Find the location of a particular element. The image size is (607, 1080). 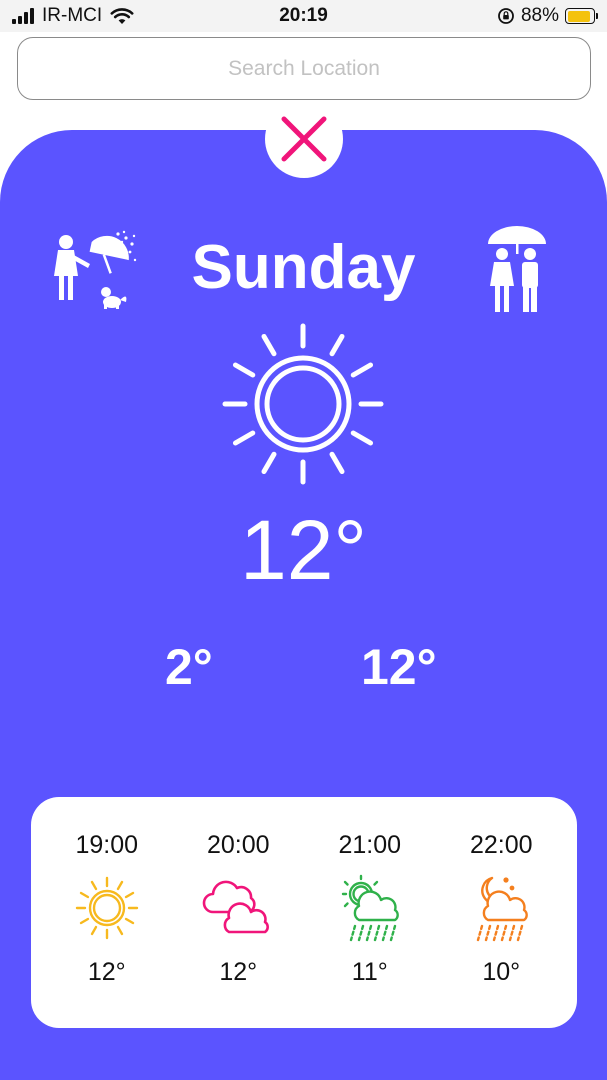

min-temperature: 2° is located at coordinates (189, 667).